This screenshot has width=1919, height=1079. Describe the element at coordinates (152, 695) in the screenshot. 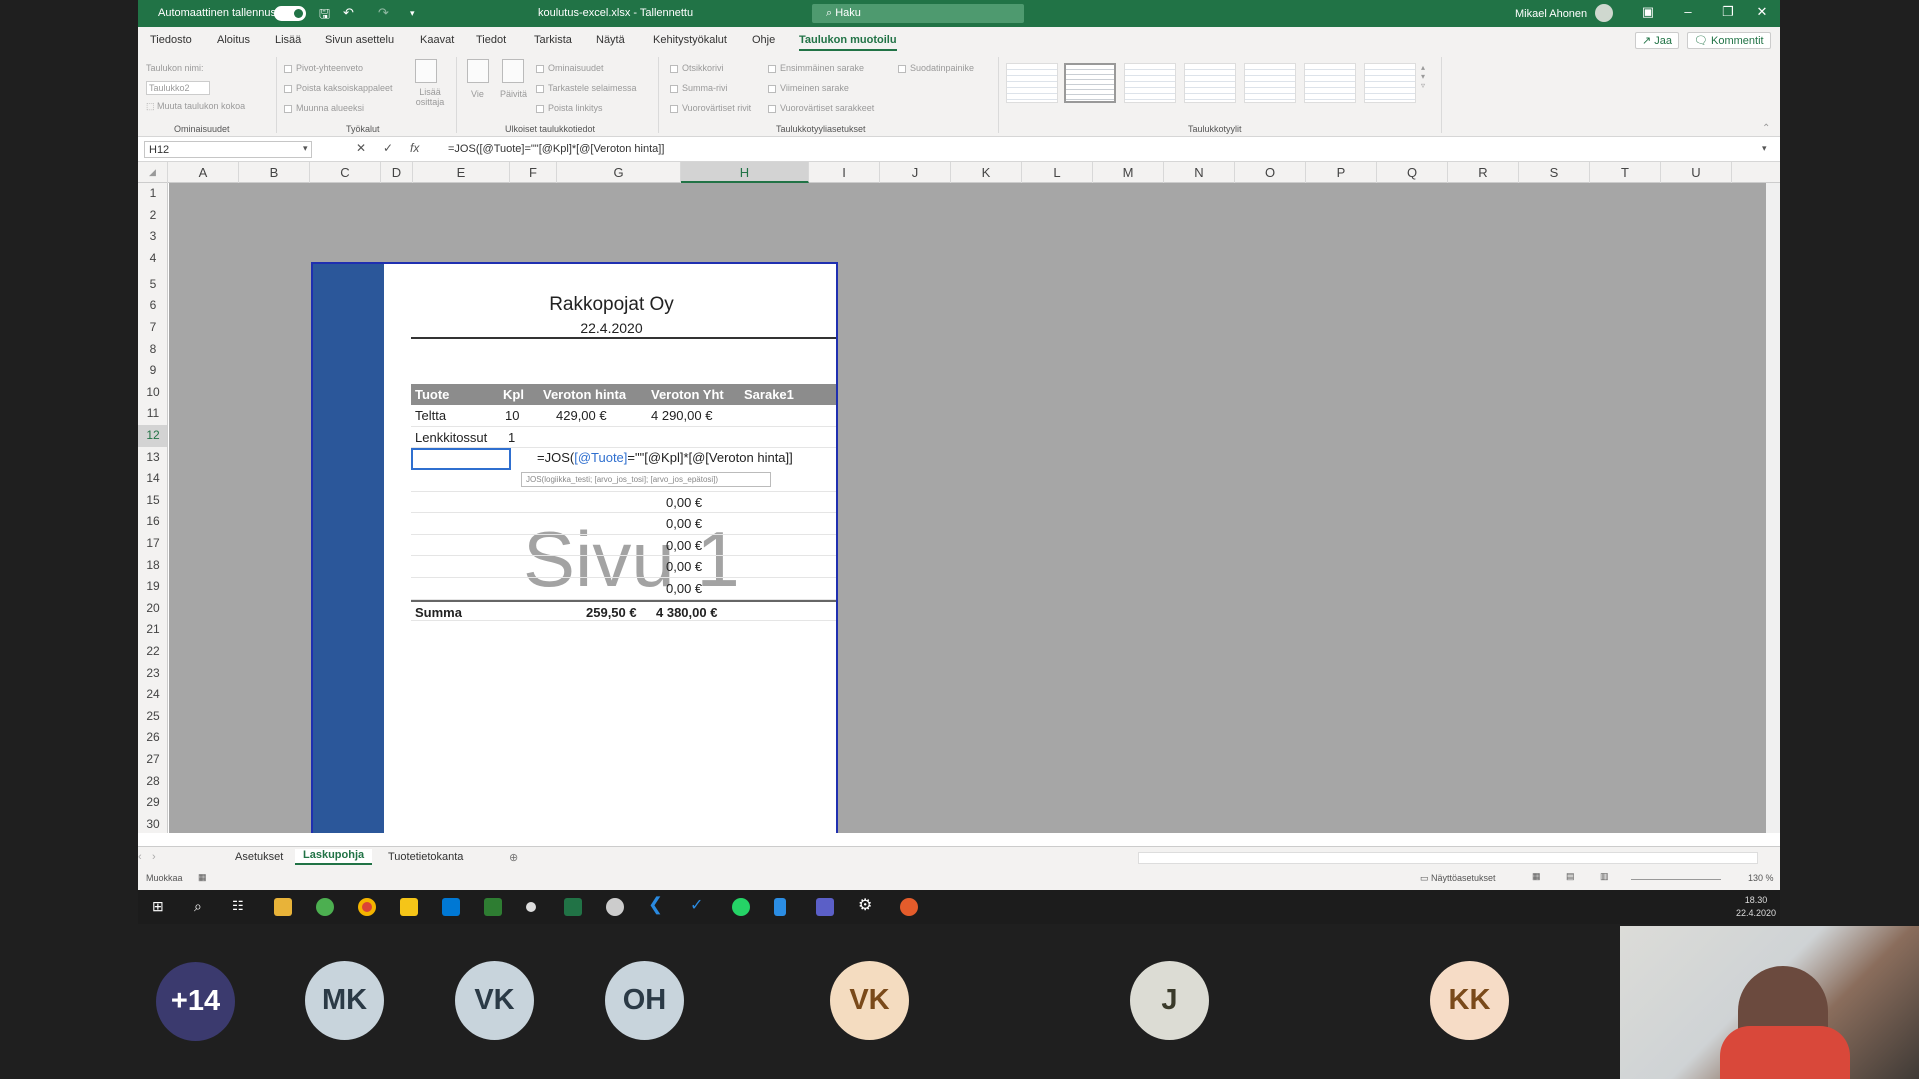

I see `row-header: 24` at that location.